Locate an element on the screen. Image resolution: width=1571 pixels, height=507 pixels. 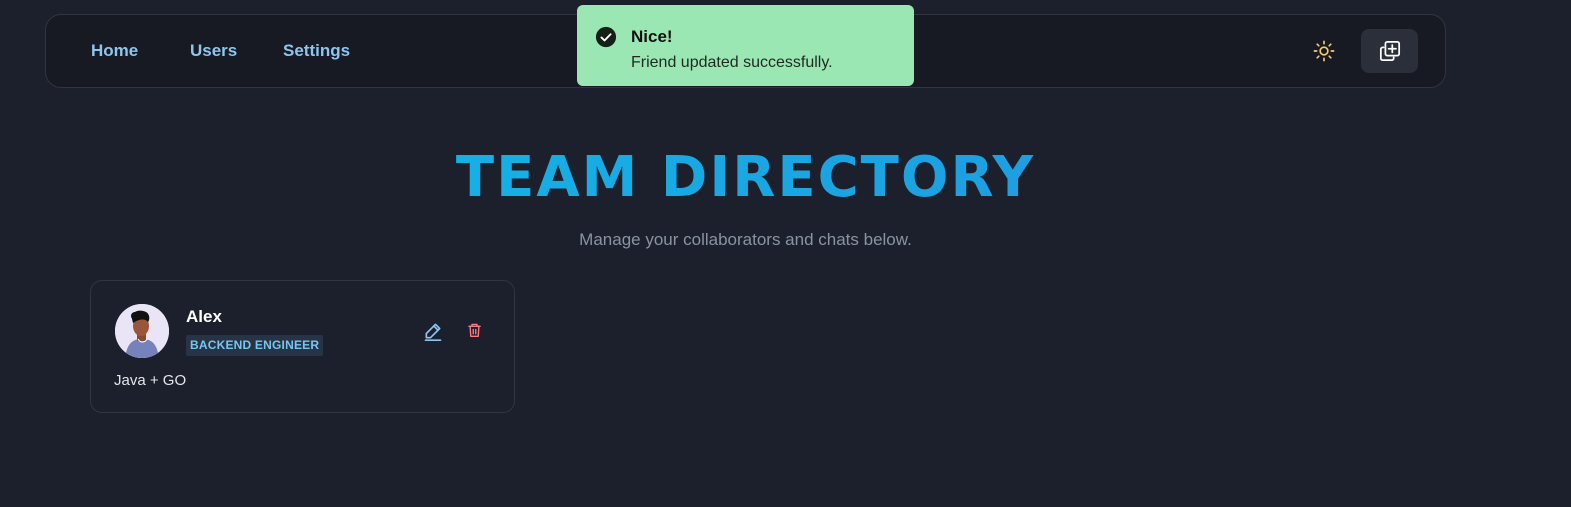
page-title: TEAM DIRECTORY is located at coordinates (745, 177).